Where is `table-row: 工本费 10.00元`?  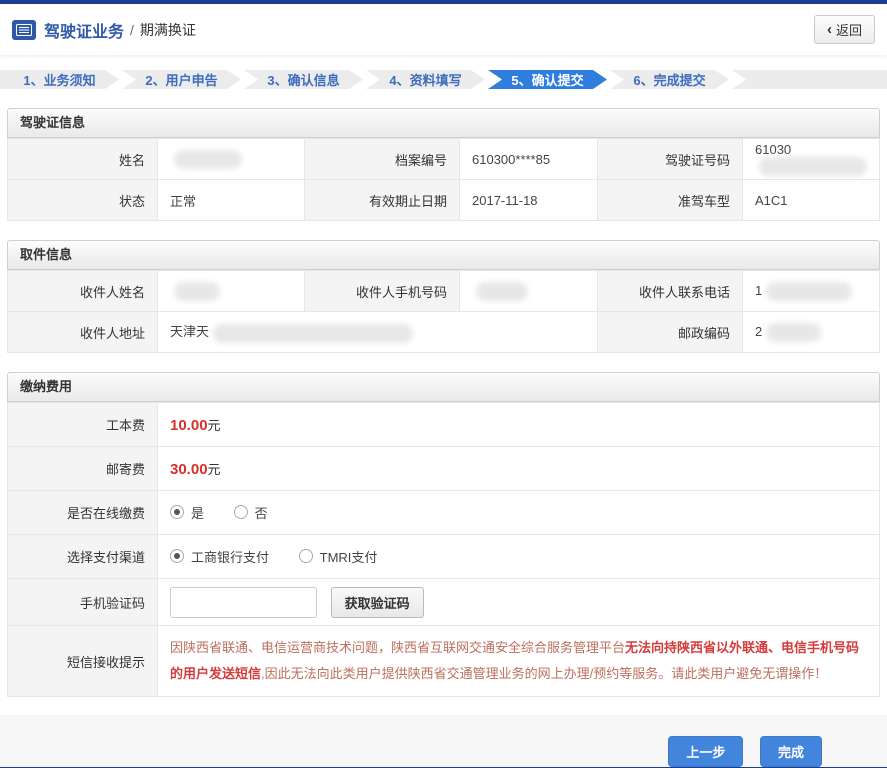 table-row: 工本费 10.00元 is located at coordinates (443, 424).